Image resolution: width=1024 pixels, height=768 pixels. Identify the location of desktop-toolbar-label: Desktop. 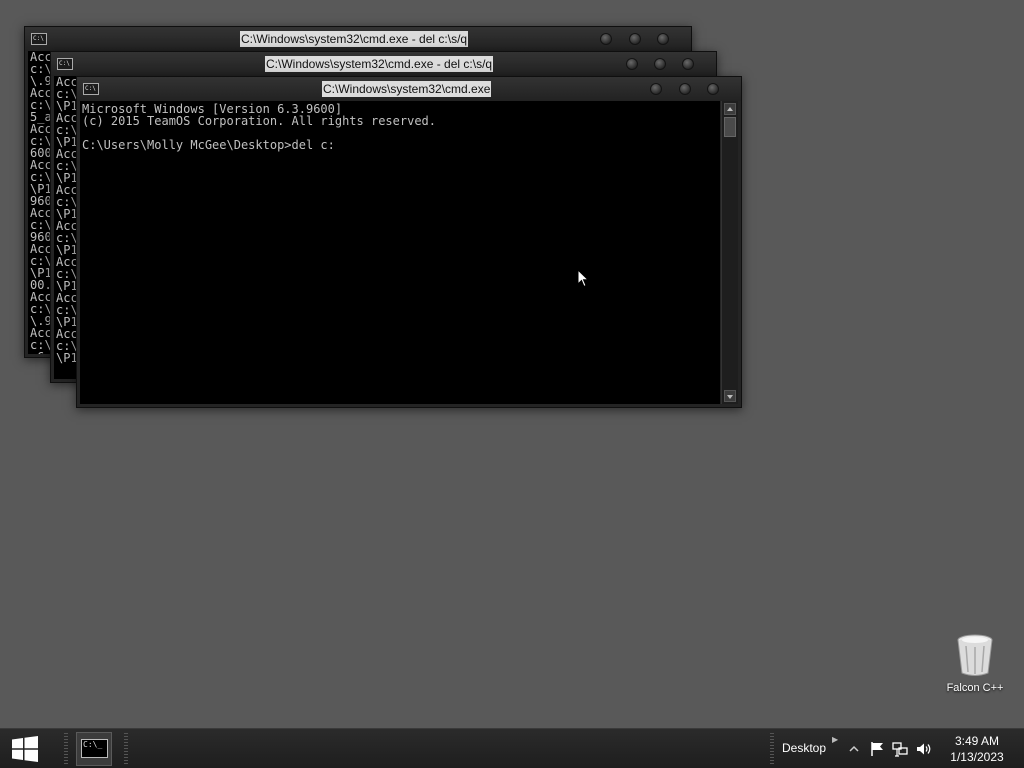
(804, 748).